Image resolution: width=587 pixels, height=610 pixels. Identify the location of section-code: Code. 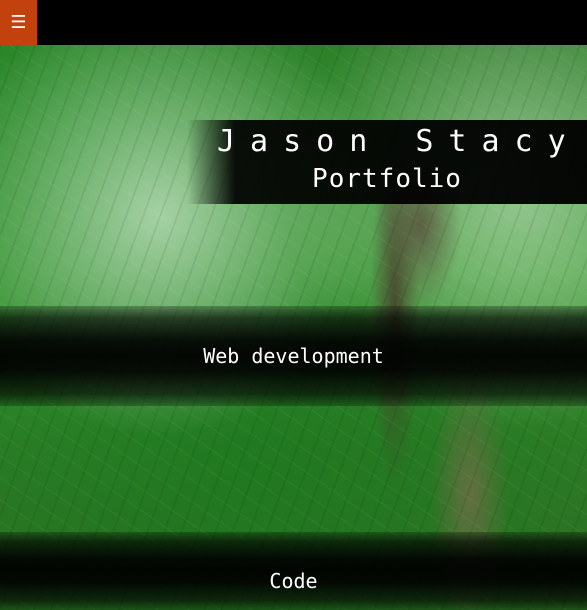
(293, 571).